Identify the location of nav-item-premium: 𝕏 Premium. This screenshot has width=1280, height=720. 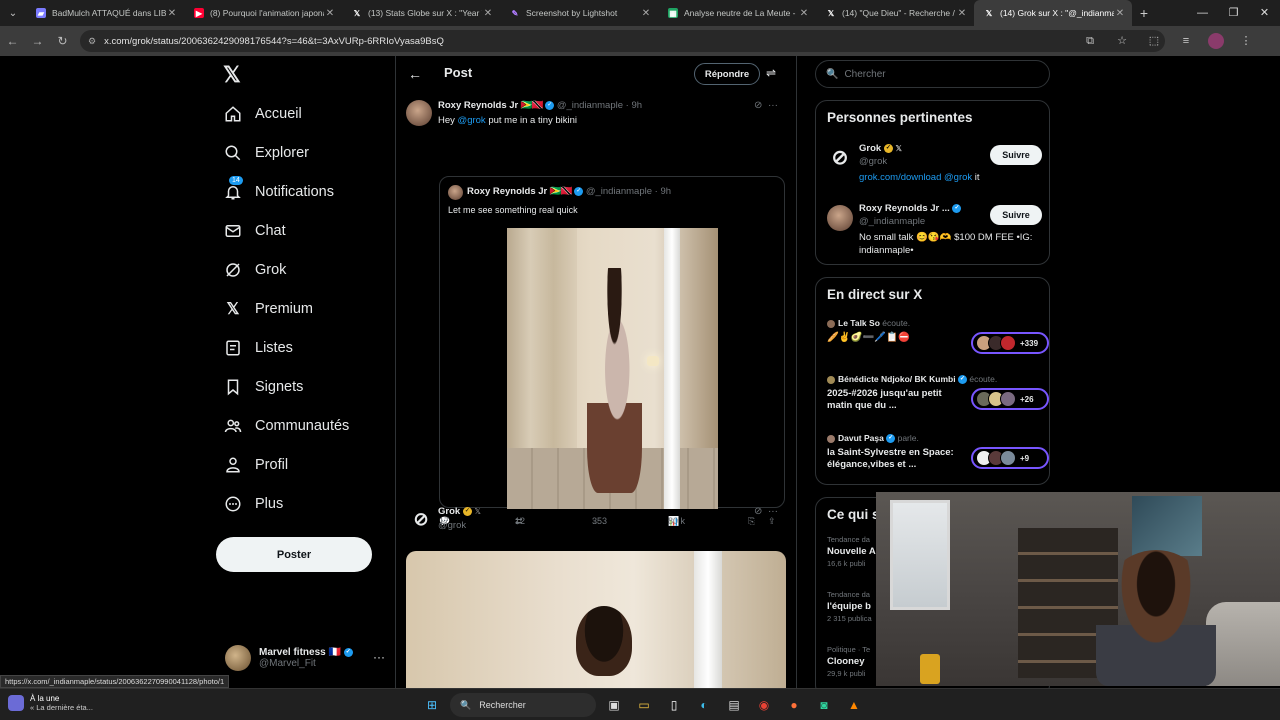
(268, 309).